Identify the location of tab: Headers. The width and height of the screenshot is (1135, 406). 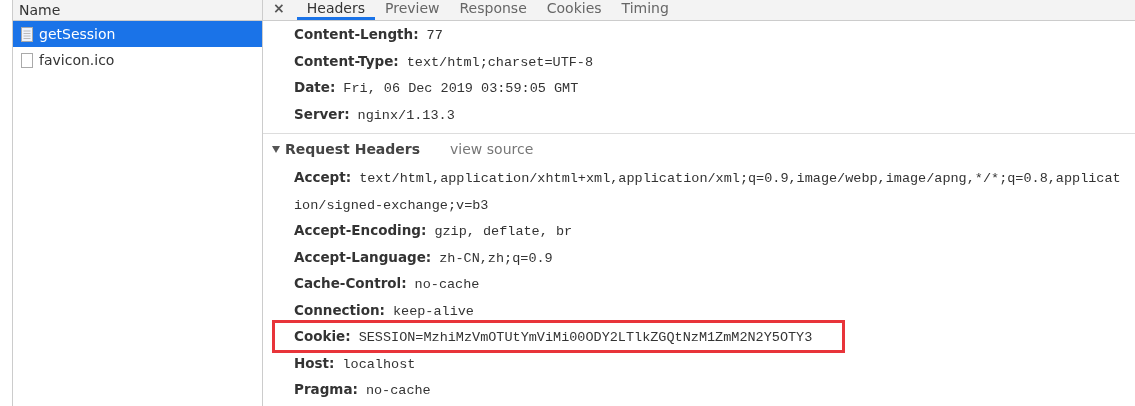
(335, 10).